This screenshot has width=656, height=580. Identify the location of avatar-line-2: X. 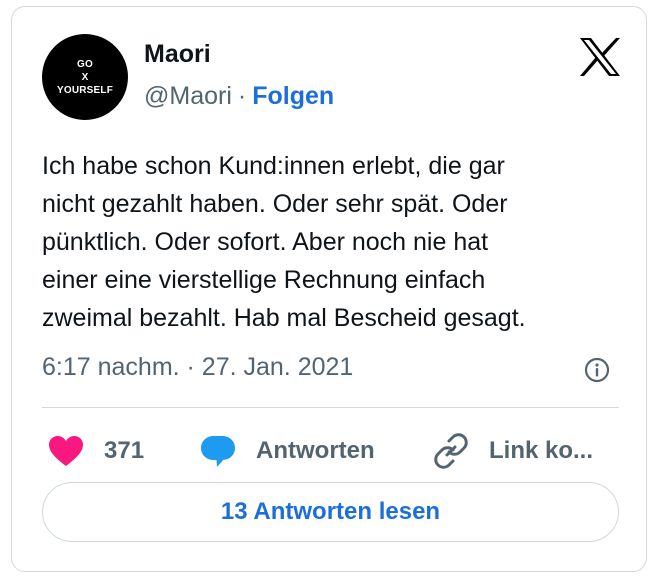
(85, 77).